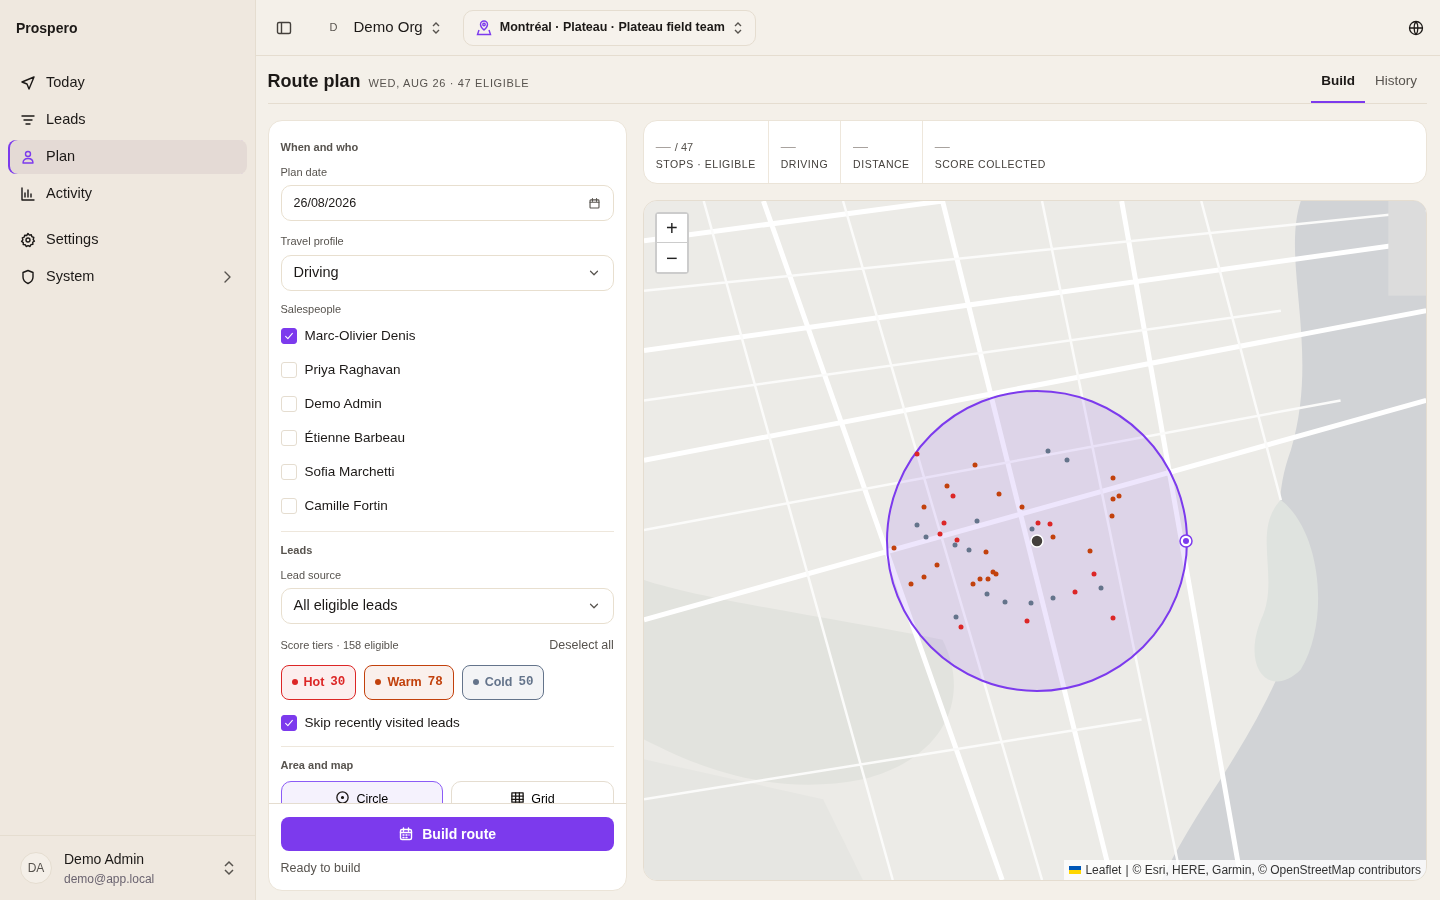 This screenshot has width=1440, height=900. Describe the element at coordinates (127, 83) in the screenshot. I see `nav-item: Today` at that location.